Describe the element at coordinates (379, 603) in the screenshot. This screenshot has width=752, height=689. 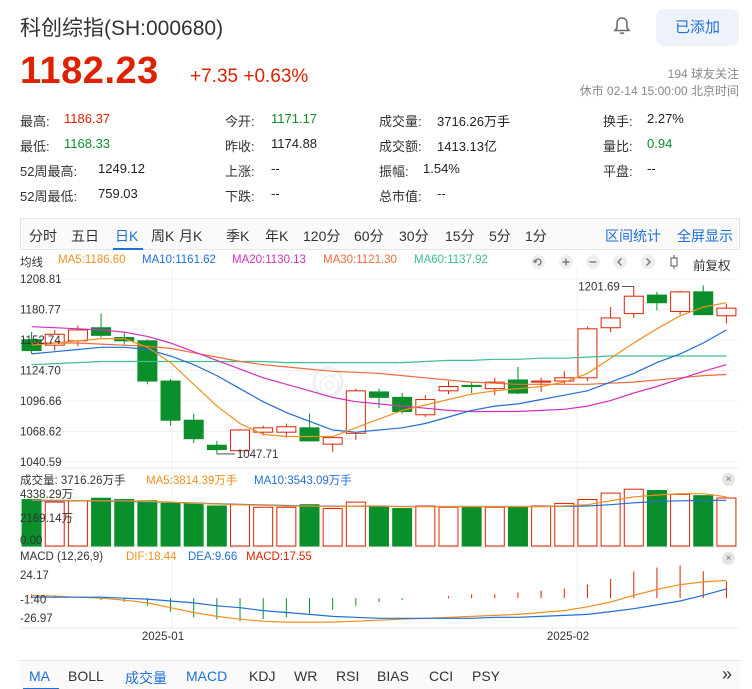
I see `dea-line` at that location.